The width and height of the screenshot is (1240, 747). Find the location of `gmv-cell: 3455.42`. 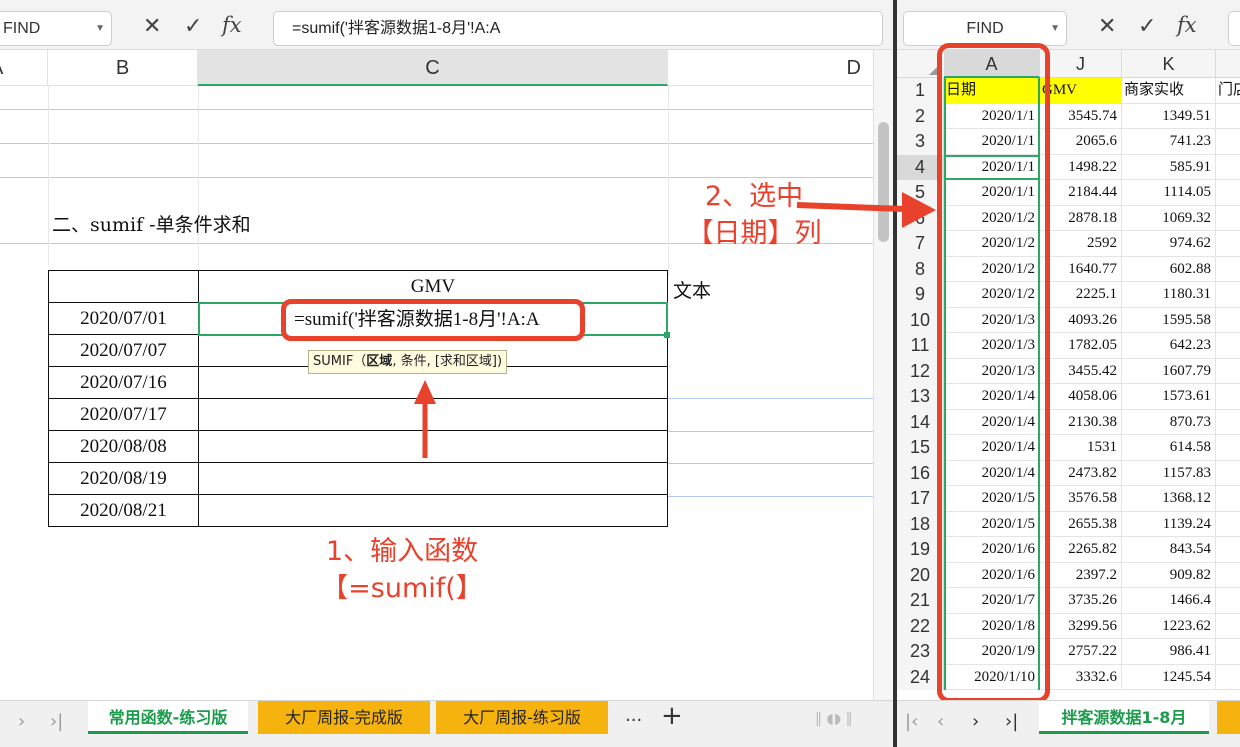

gmv-cell: 3455.42 is located at coordinates (1081, 371).